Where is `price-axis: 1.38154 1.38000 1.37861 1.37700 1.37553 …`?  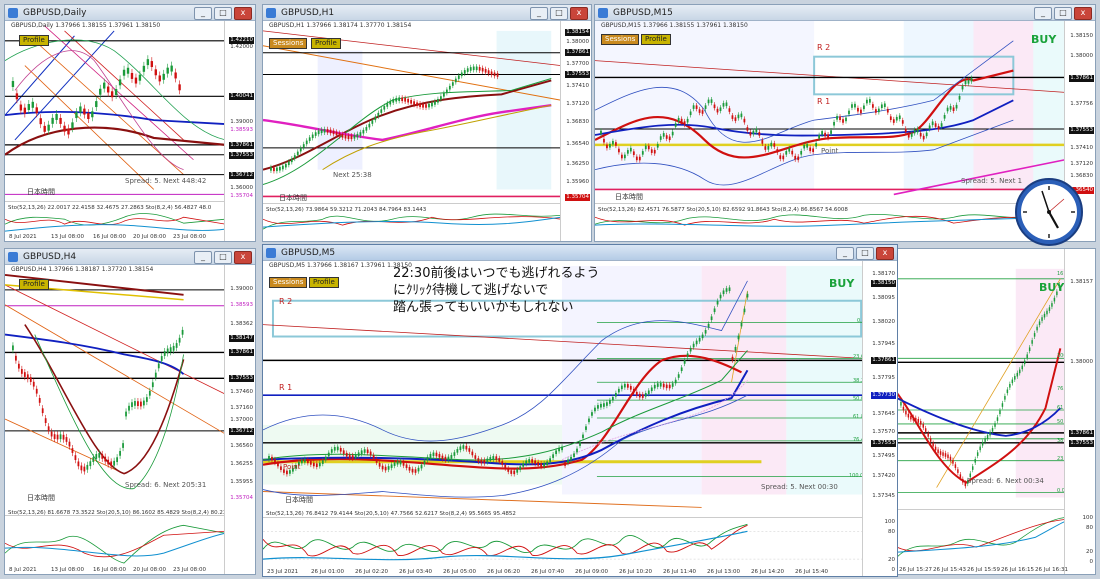
price-axis: 1.38154 1.38000 1.37861 1.37700 1.37553 … is located at coordinates (575, 131).